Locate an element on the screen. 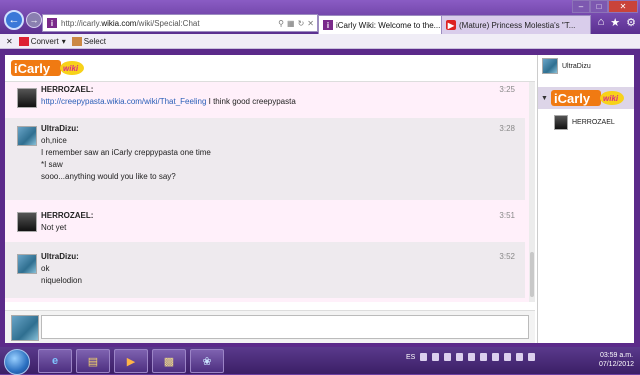 This screenshot has width=640, height=375. paint-palette-icon: ❀ is located at coordinates (207, 361).